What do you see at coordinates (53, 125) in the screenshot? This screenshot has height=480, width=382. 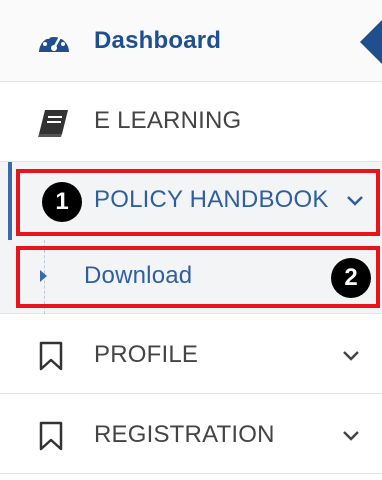 I see `book-icon` at bounding box center [53, 125].